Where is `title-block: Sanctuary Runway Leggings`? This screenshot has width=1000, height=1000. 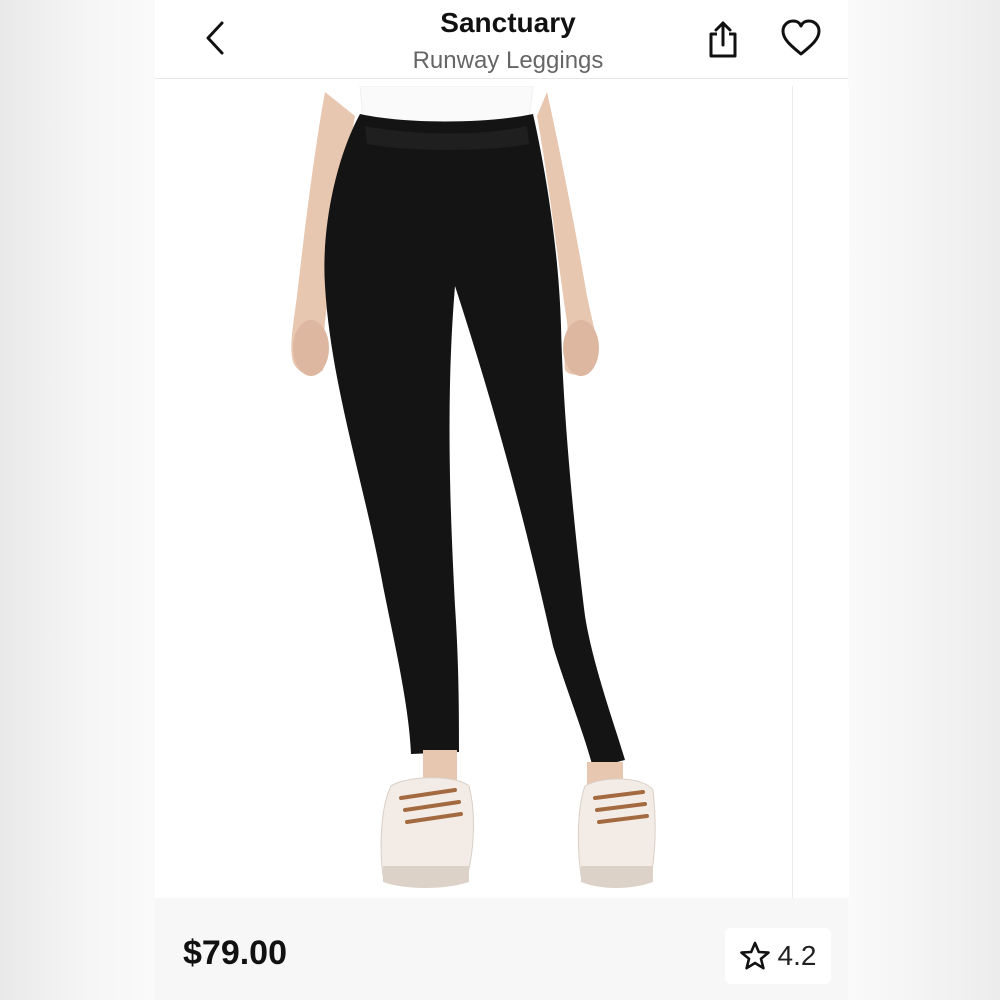 title-block: Sanctuary Runway Leggings is located at coordinates (508, 42).